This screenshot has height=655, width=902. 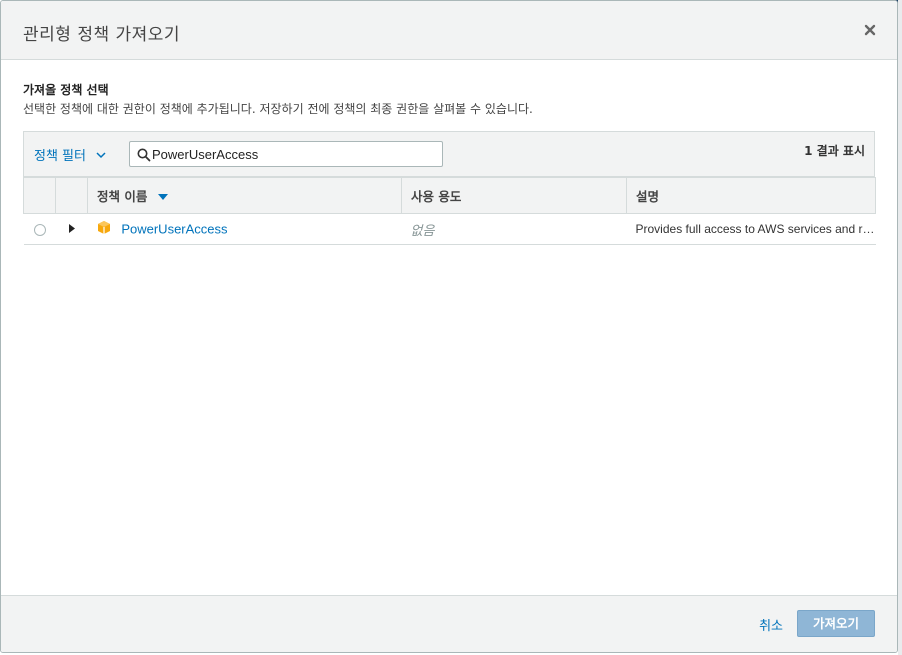 I want to click on usage-cell: 없음, so click(x=514, y=229).